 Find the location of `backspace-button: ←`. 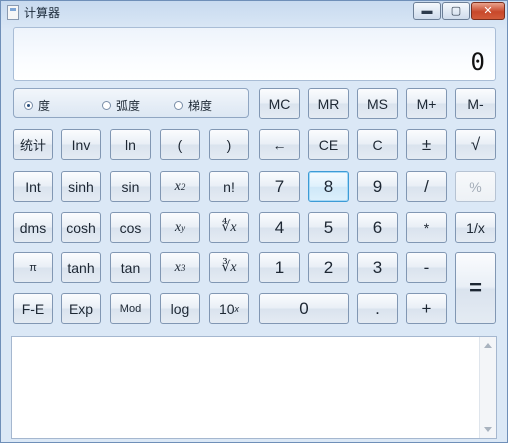

backspace-button: ← is located at coordinates (279, 144).